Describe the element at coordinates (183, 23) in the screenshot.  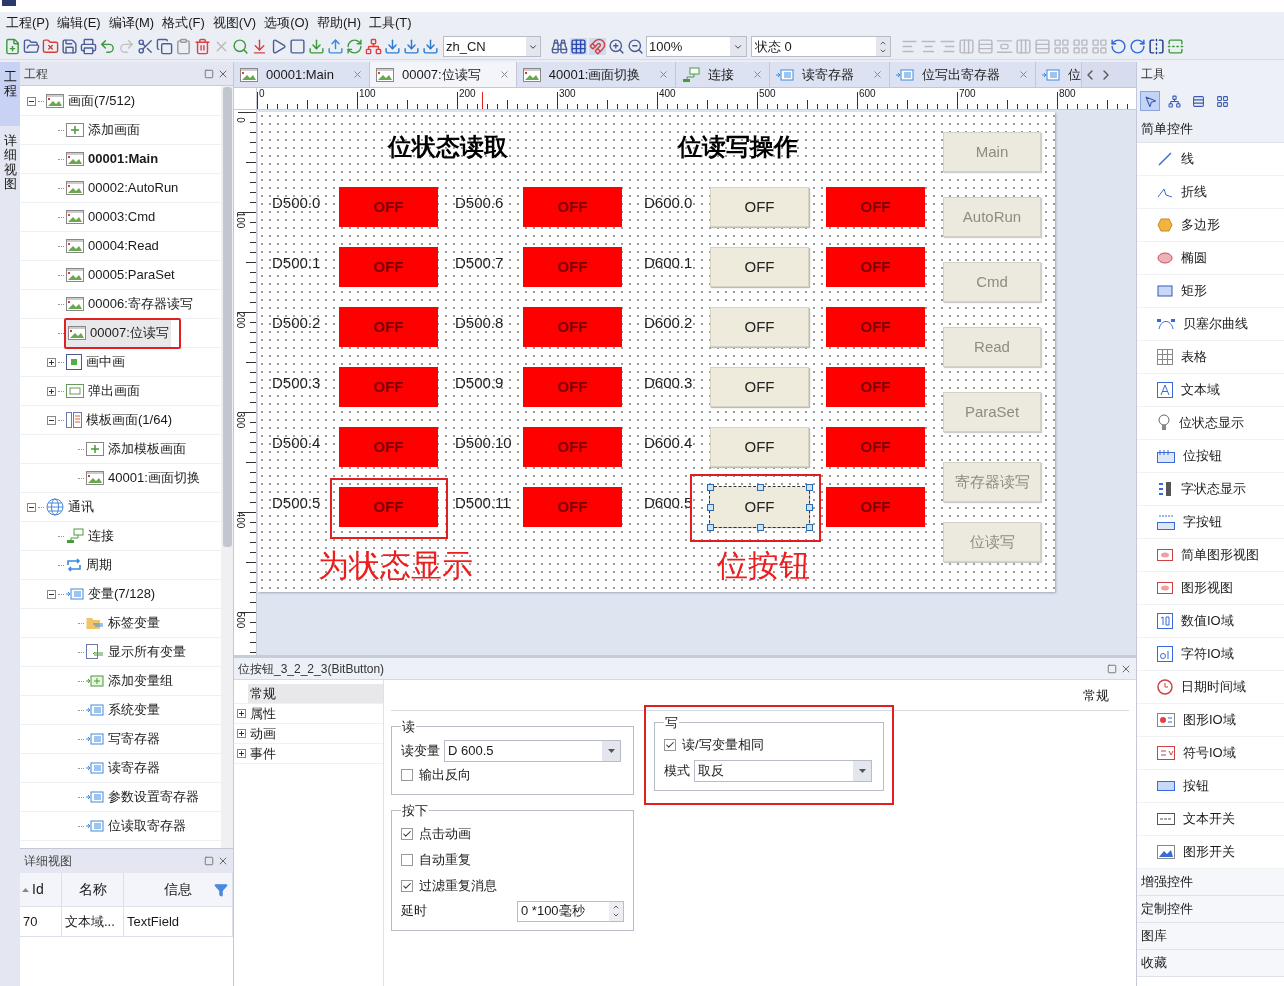
I see `menu-item: 格式(F)` at that location.